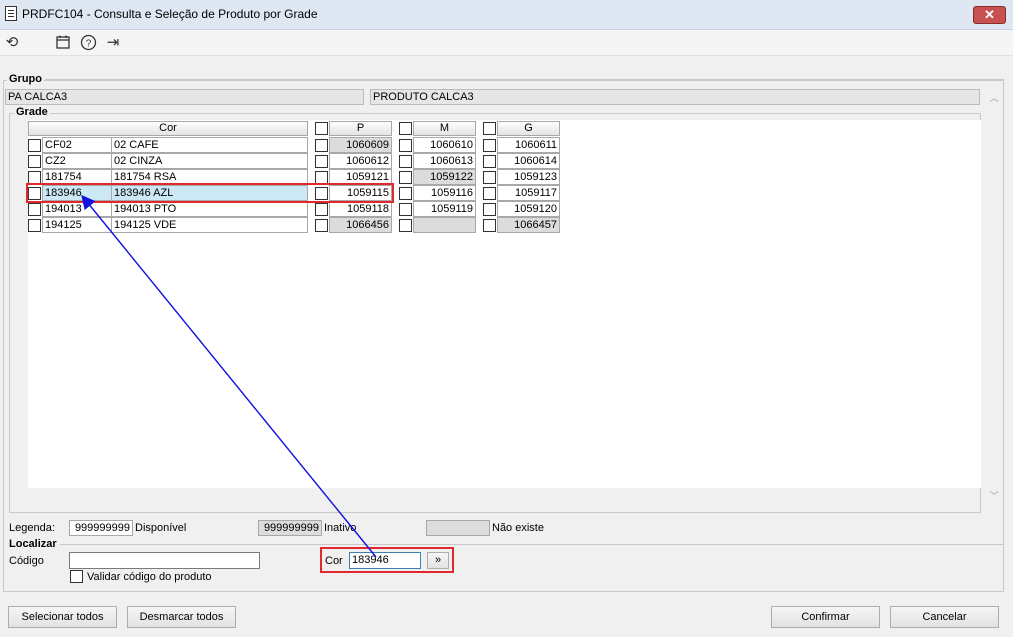 The width and height of the screenshot is (1013, 637). Describe the element at coordinates (825, 617) in the screenshot. I see `confirm-button: Confirmar` at that location.